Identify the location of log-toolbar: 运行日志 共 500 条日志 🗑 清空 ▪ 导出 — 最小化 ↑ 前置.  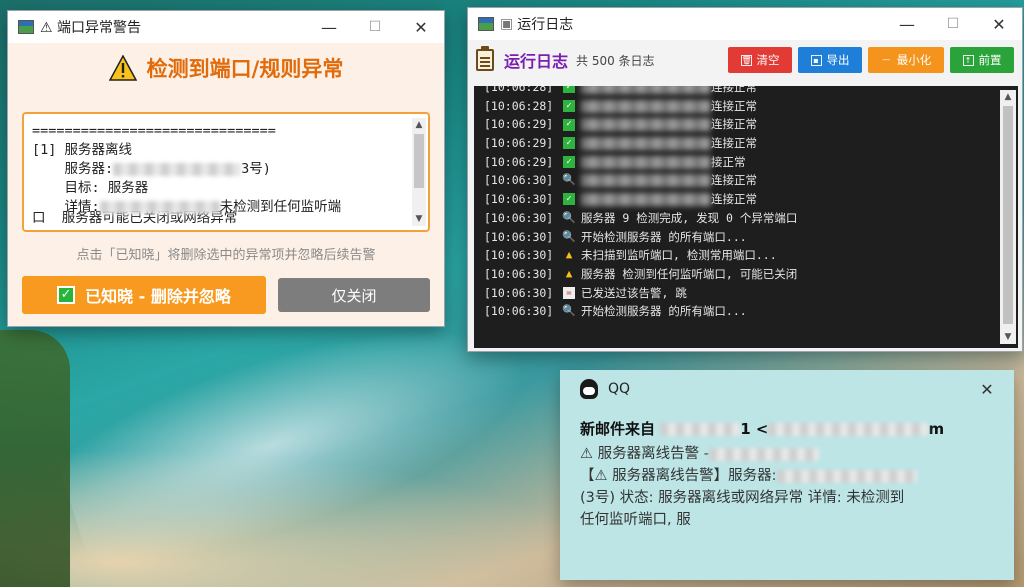
(745, 60).